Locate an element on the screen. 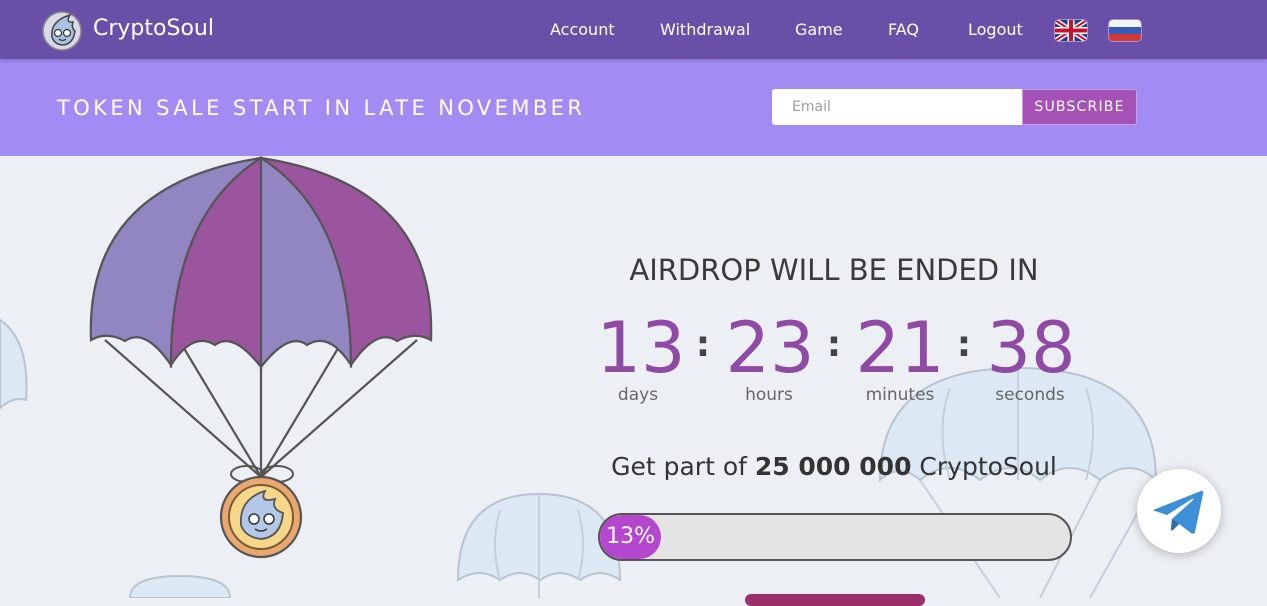 The image size is (1267, 606). claim-button is located at coordinates (835, 600).